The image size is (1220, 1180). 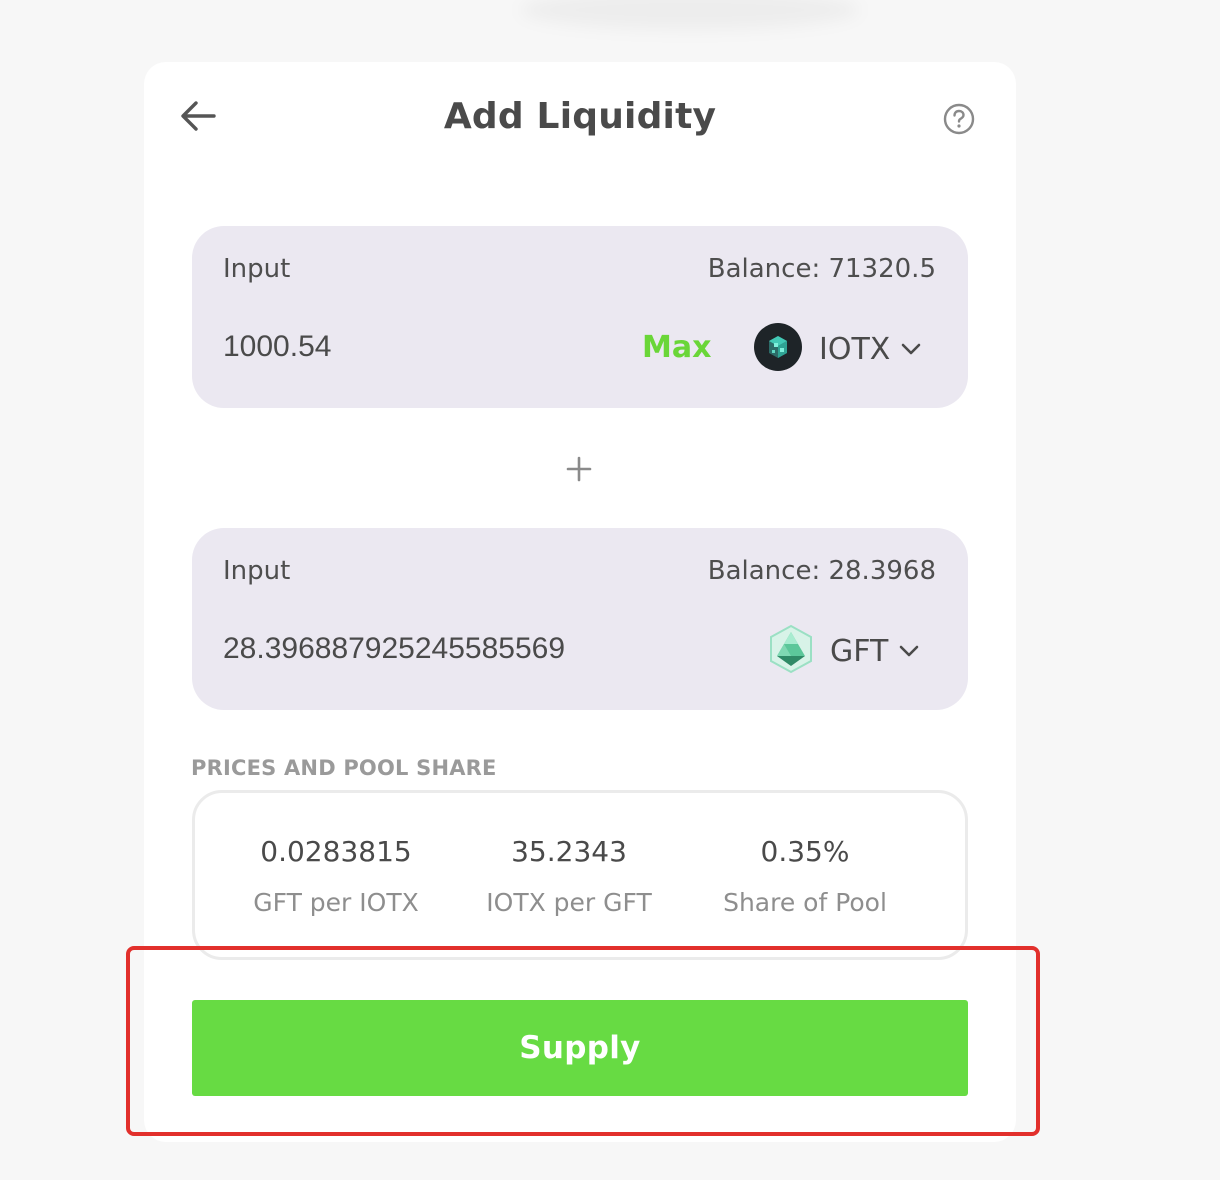 I want to click on stat-caption: Share of Pool, so click(x=805, y=902).